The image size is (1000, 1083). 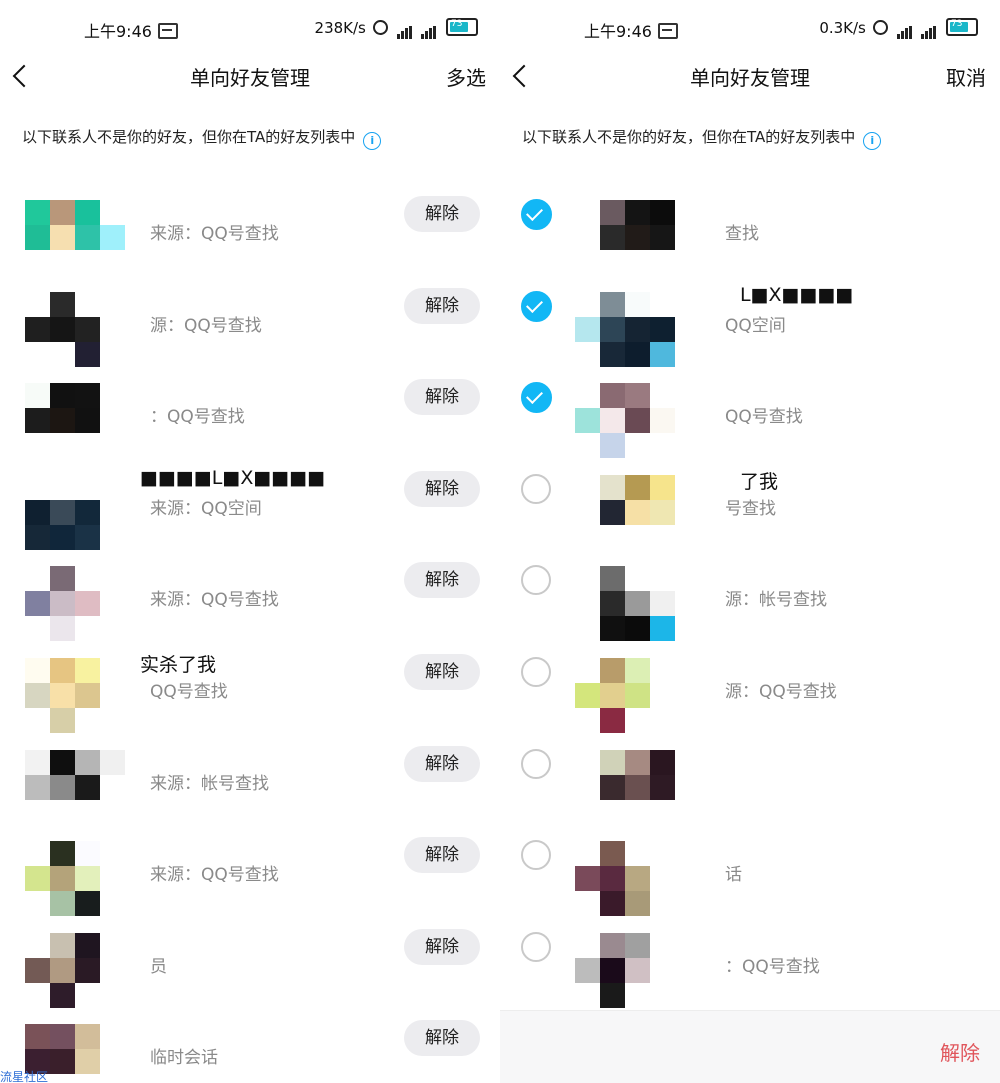 What do you see at coordinates (755, 325) in the screenshot?
I see `friend-source: QQ空间` at bounding box center [755, 325].